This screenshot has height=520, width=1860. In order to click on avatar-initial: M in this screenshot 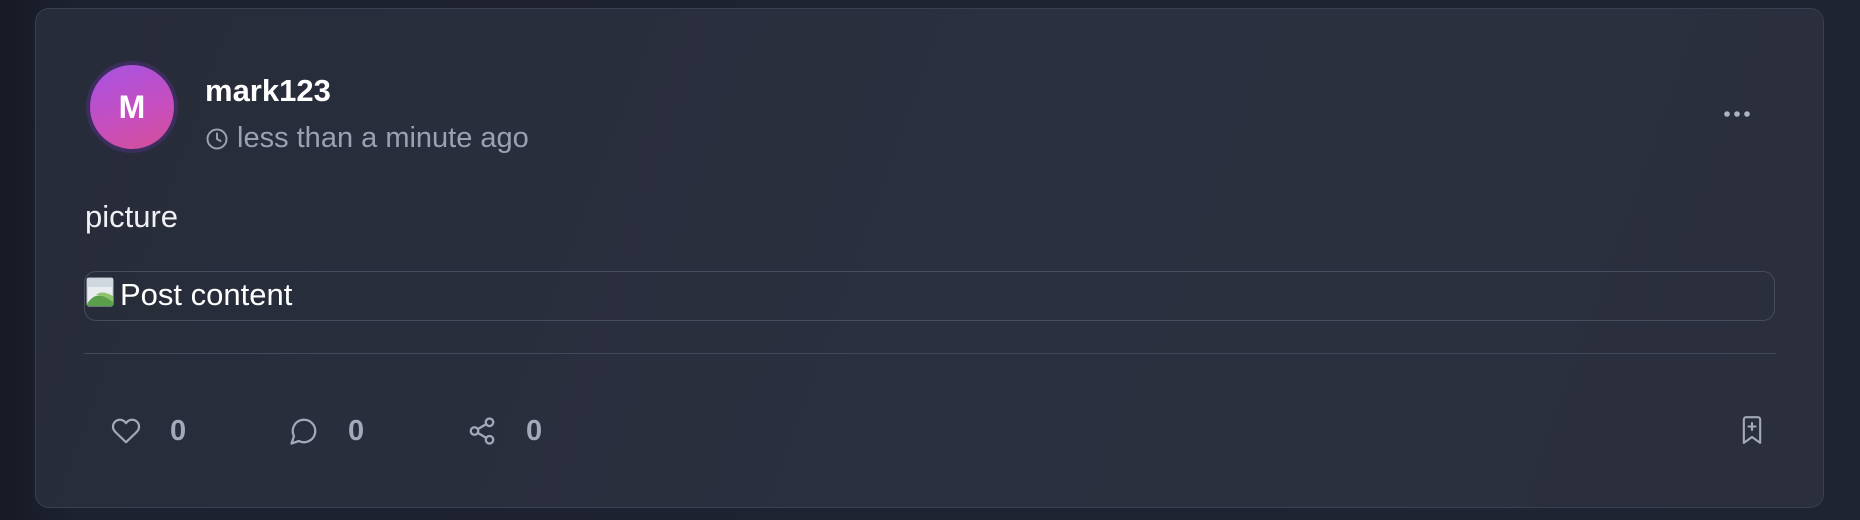, I will do `click(132, 106)`.